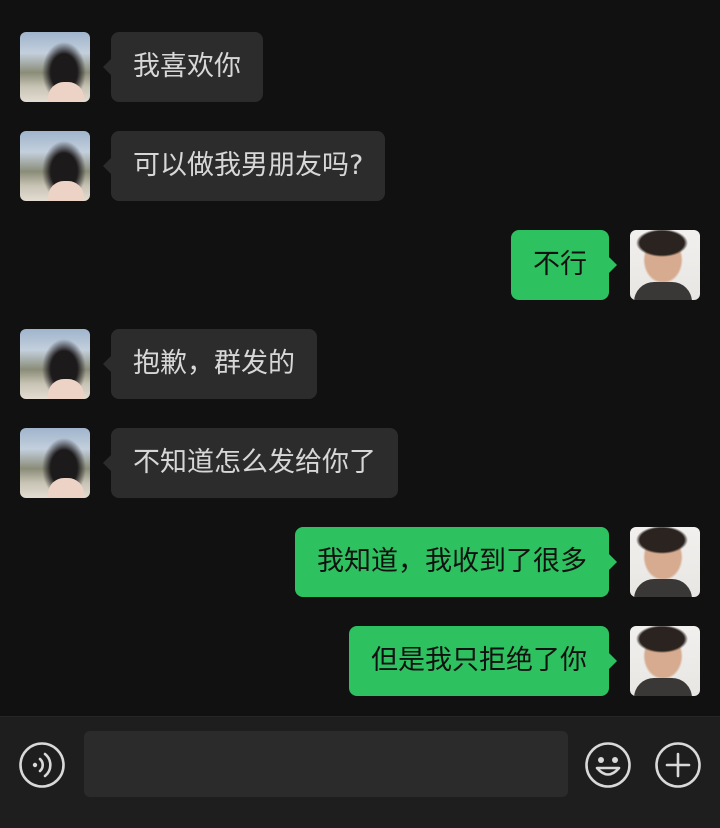 The height and width of the screenshot is (828, 720). Describe the element at coordinates (360, 364) in the screenshot. I see `message-row-incoming: 抱歉，群发的` at that location.